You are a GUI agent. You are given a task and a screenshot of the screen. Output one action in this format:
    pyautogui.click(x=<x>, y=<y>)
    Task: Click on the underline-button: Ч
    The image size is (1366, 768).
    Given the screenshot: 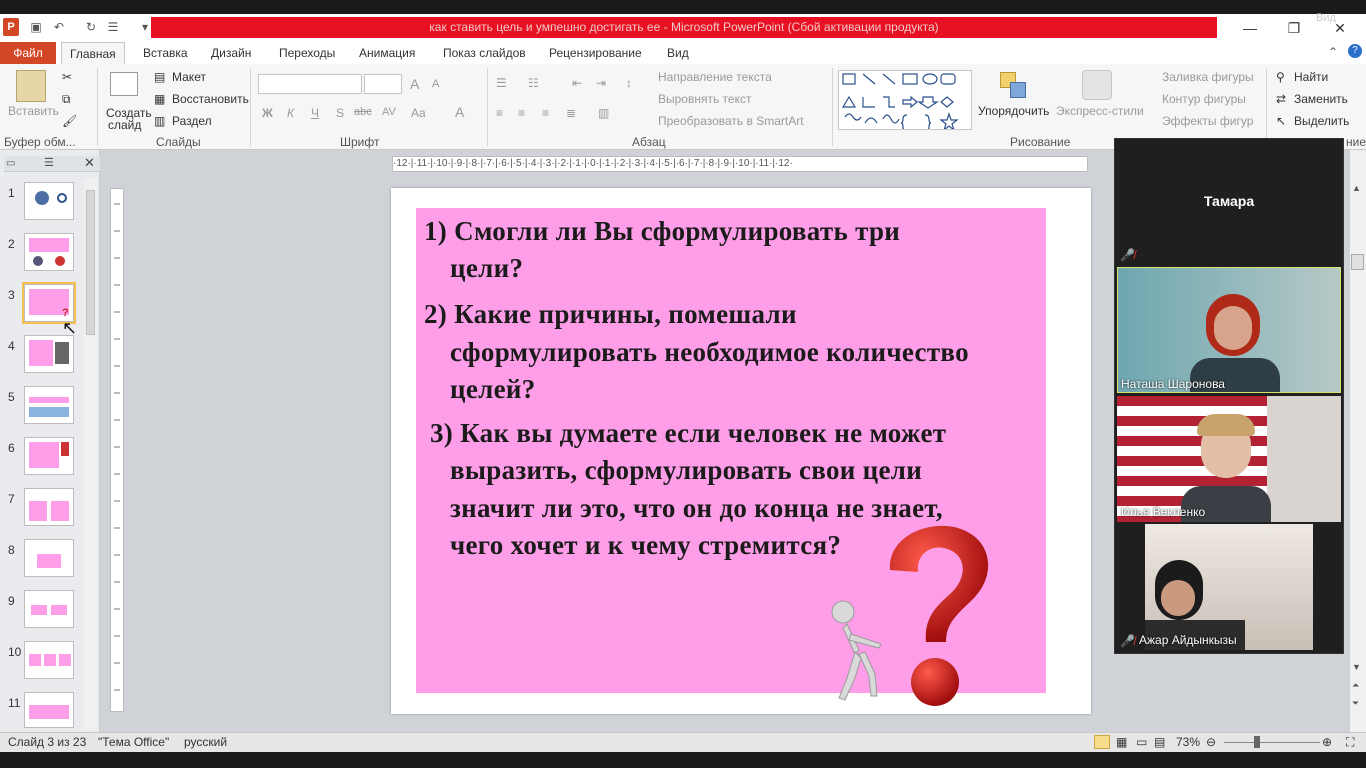 What is the action you would take?
    pyautogui.click(x=315, y=113)
    